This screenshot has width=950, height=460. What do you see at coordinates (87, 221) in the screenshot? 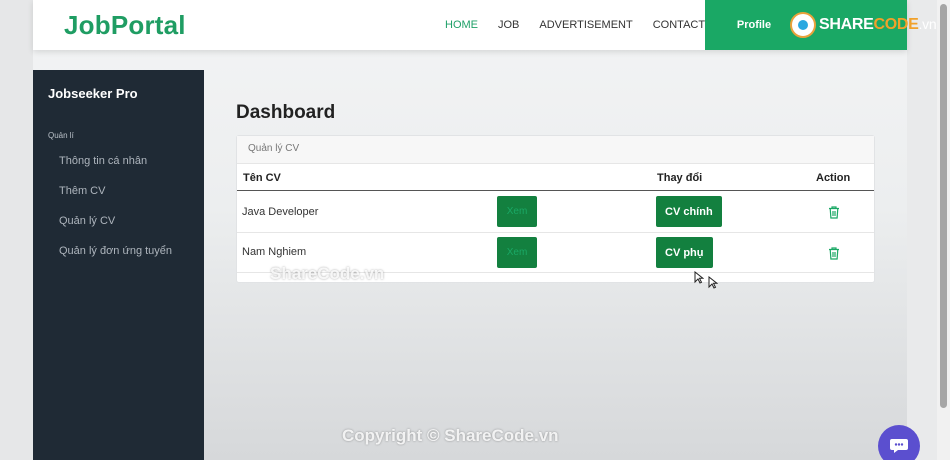
I see `sidebar-item-manage-cv: Quản lý CV` at bounding box center [87, 221].